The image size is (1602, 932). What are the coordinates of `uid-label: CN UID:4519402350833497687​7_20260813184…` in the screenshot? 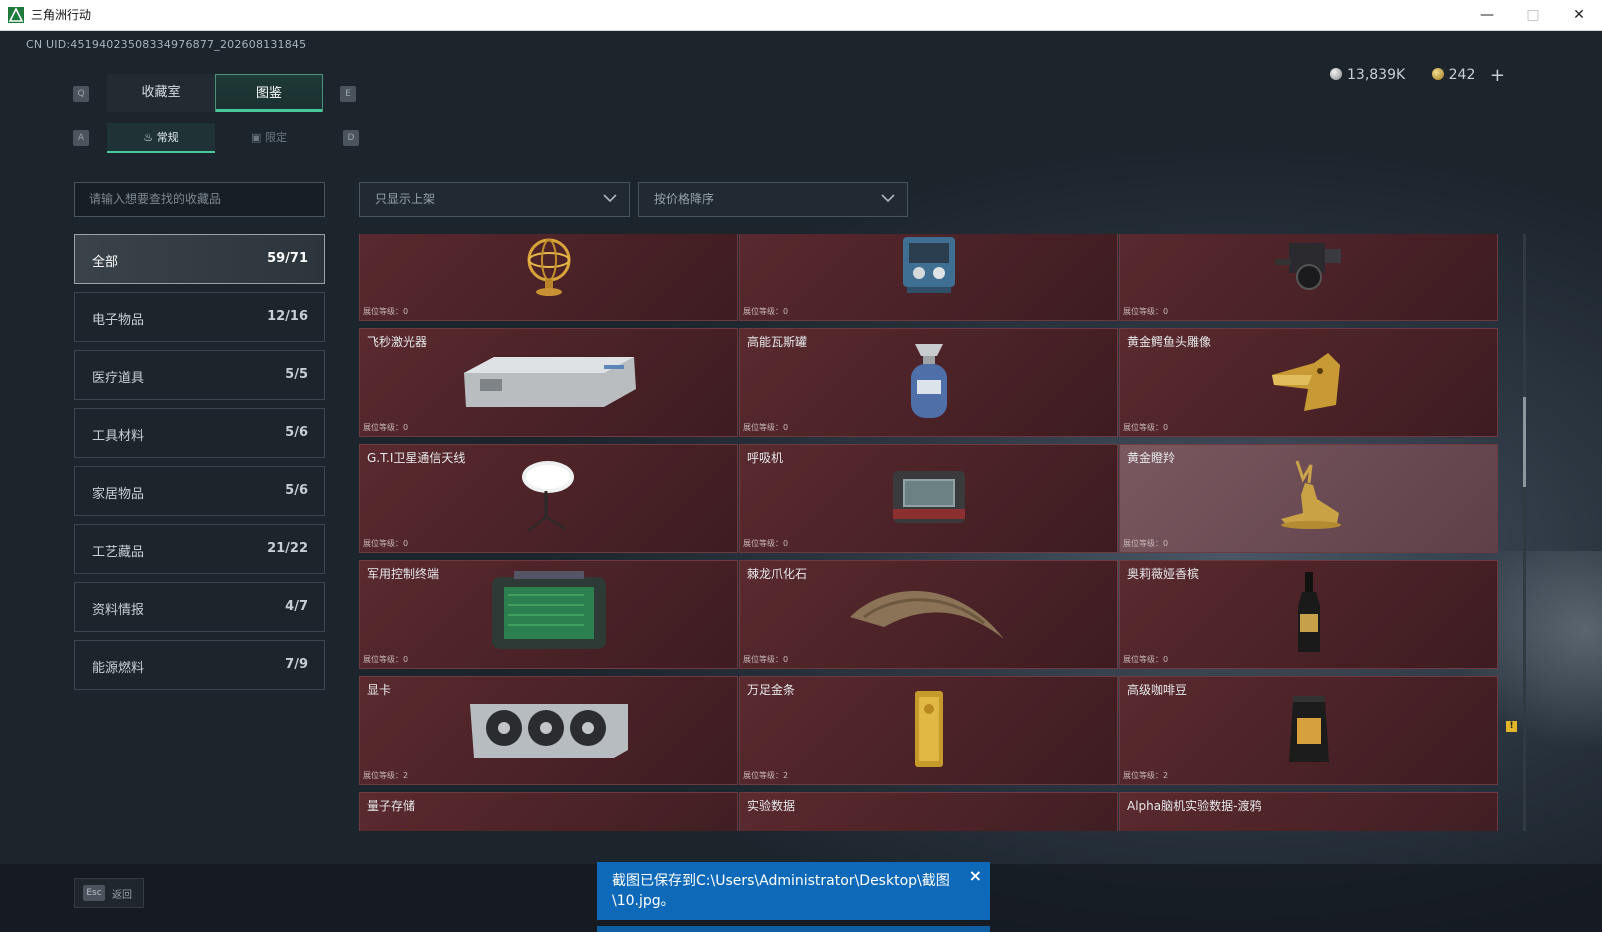 It's located at (166, 44).